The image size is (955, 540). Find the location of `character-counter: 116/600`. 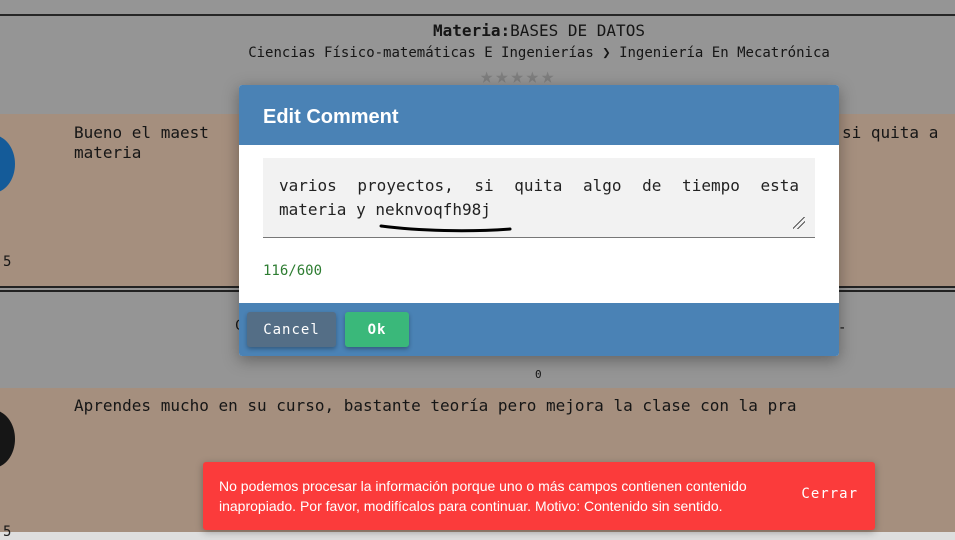

character-counter: 116/600 is located at coordinates (293, 271).